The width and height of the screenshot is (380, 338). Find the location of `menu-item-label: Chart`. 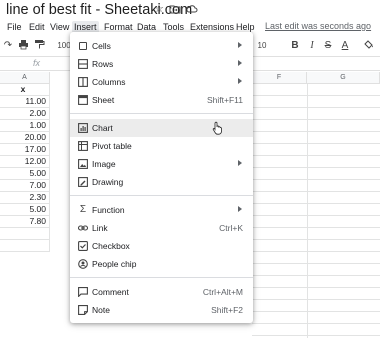

menu-item-label: Chart is located at coordinates (102, 128).